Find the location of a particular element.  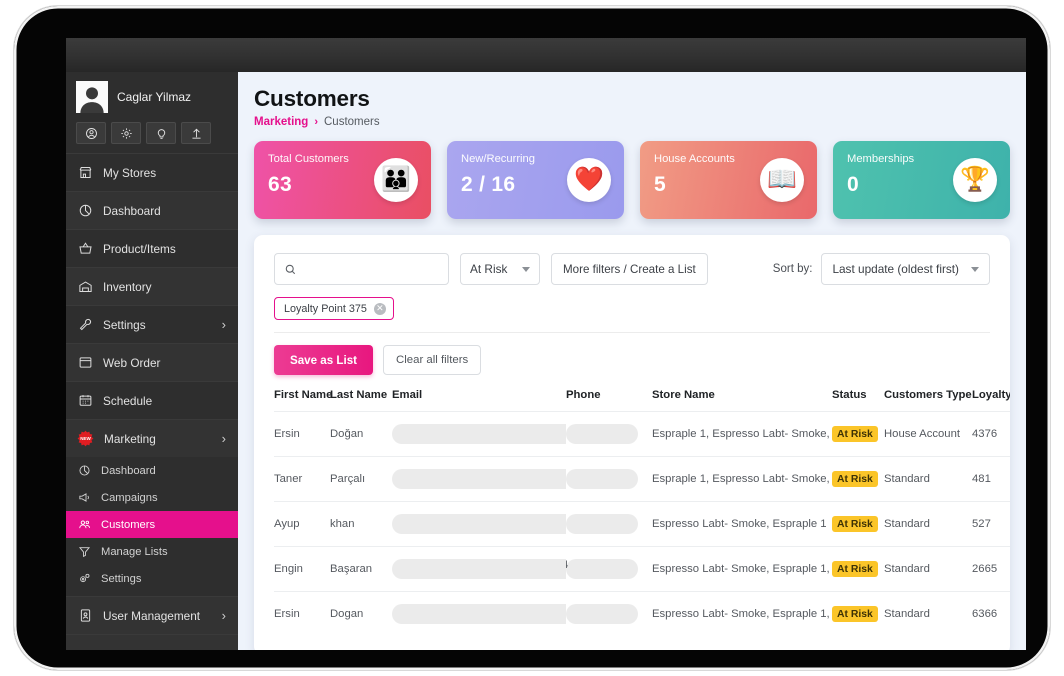

sidebar-item-user-management: User Management › is located at coordinates (152, 615).